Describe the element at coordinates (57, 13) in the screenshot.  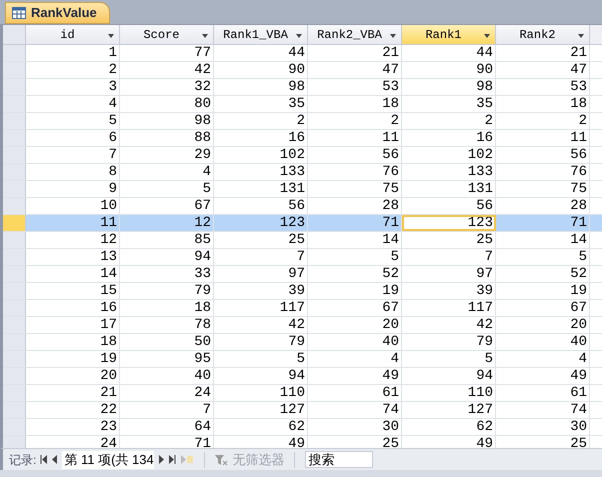
I see `table-tab: RankValue` at that location.